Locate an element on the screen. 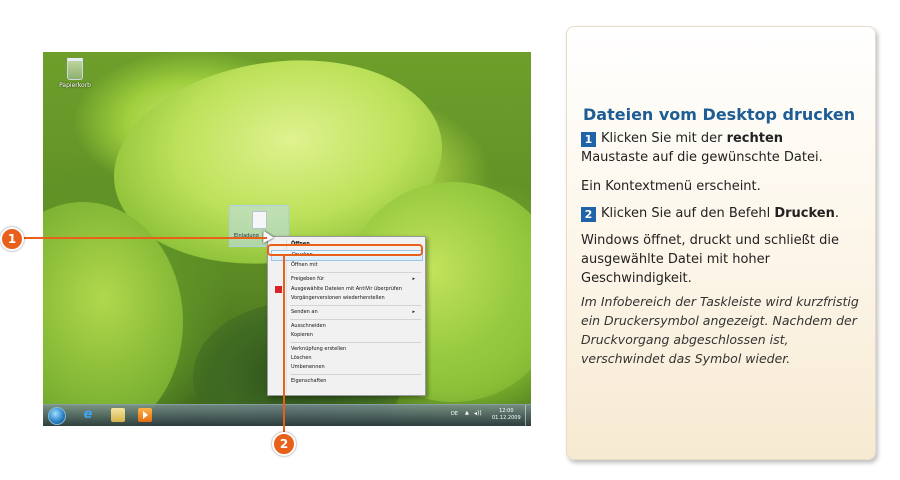  menu-item-vorgaengerversionen: Vorgängerversionen wiederherstellen is located at coordinates (346, 298).